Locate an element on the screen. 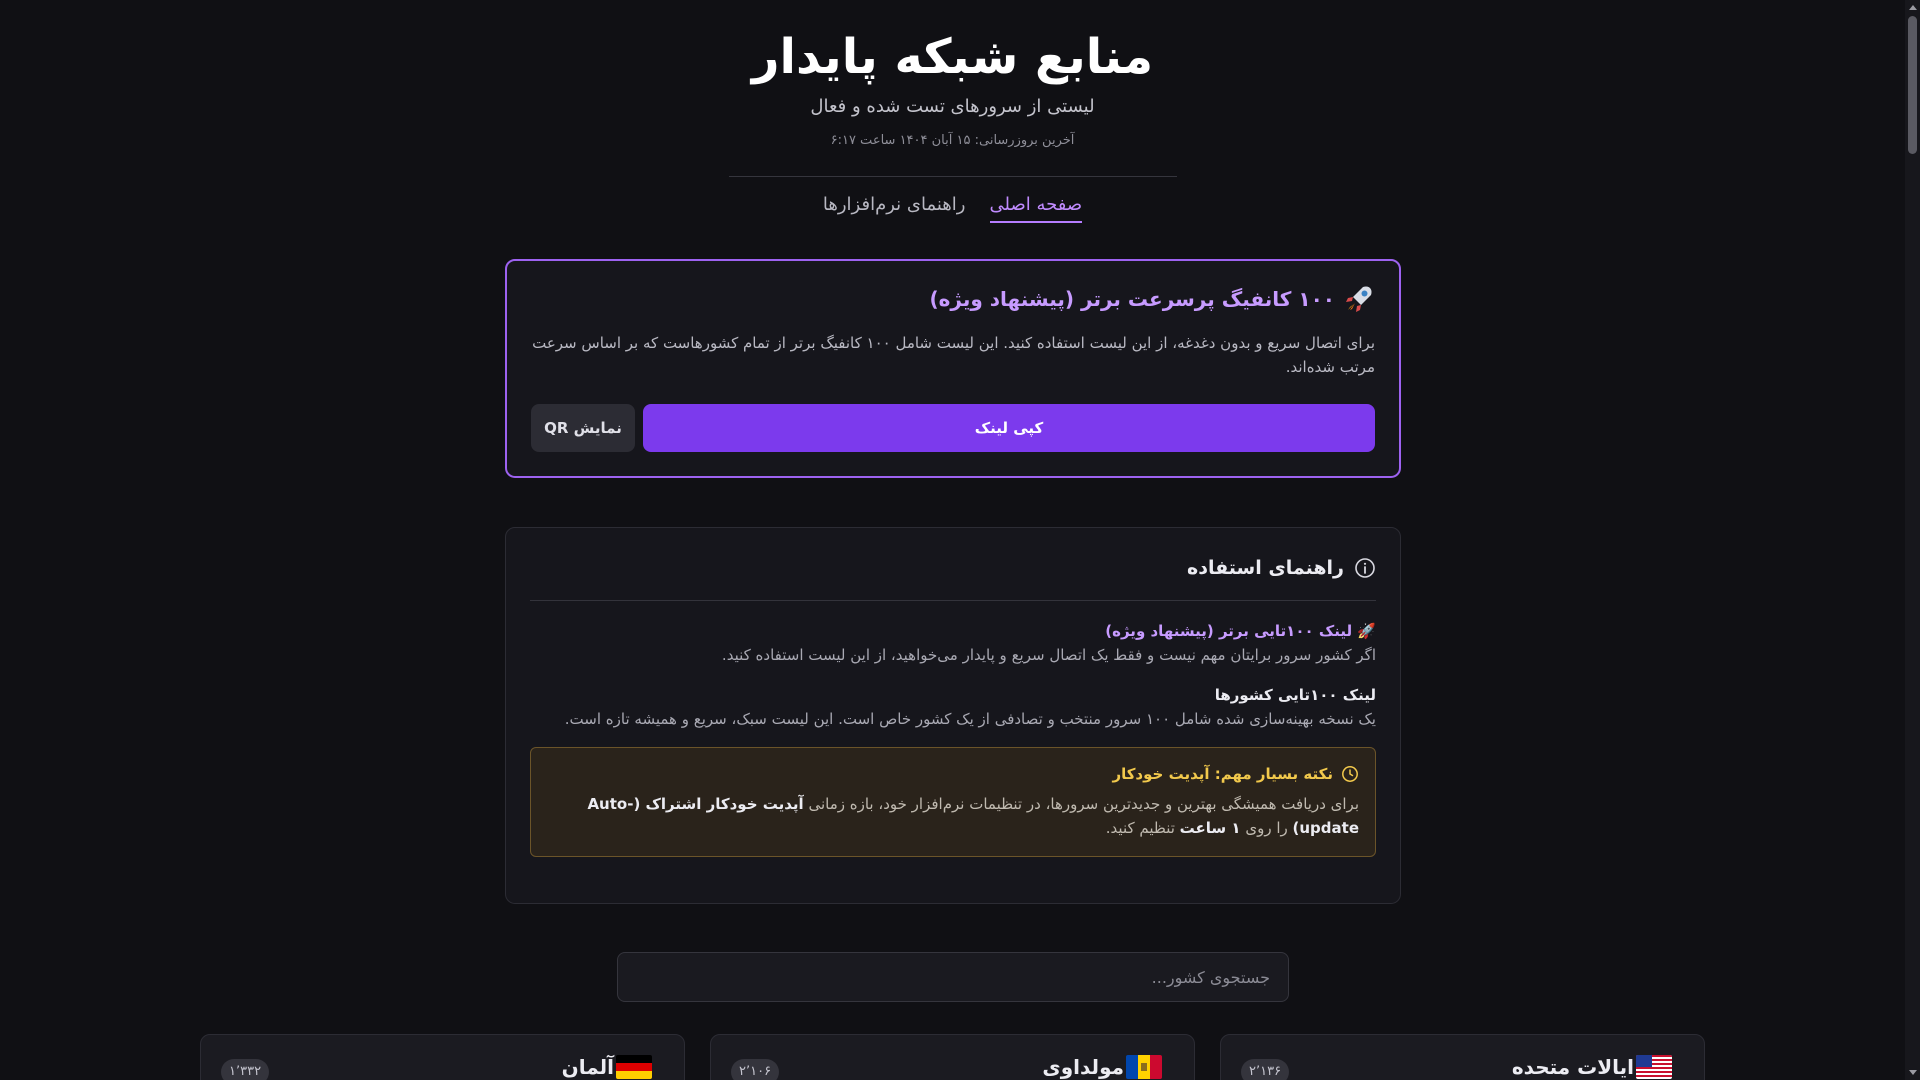  scroll-down-arrow-icon is located at coordinates (1913, 1072).